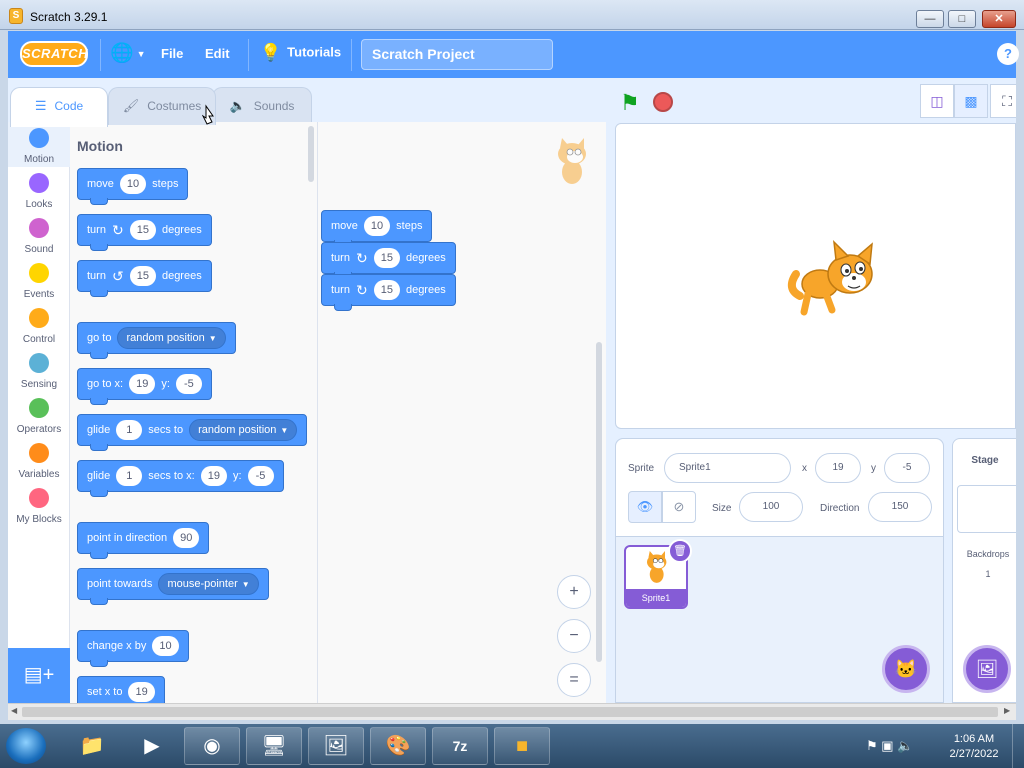 The width and height of the screenshot is (1024, 768). Describe the element at coordinates (906, 669) in the screenshot. I see `choose-sprite-button: 🐱` at that location.